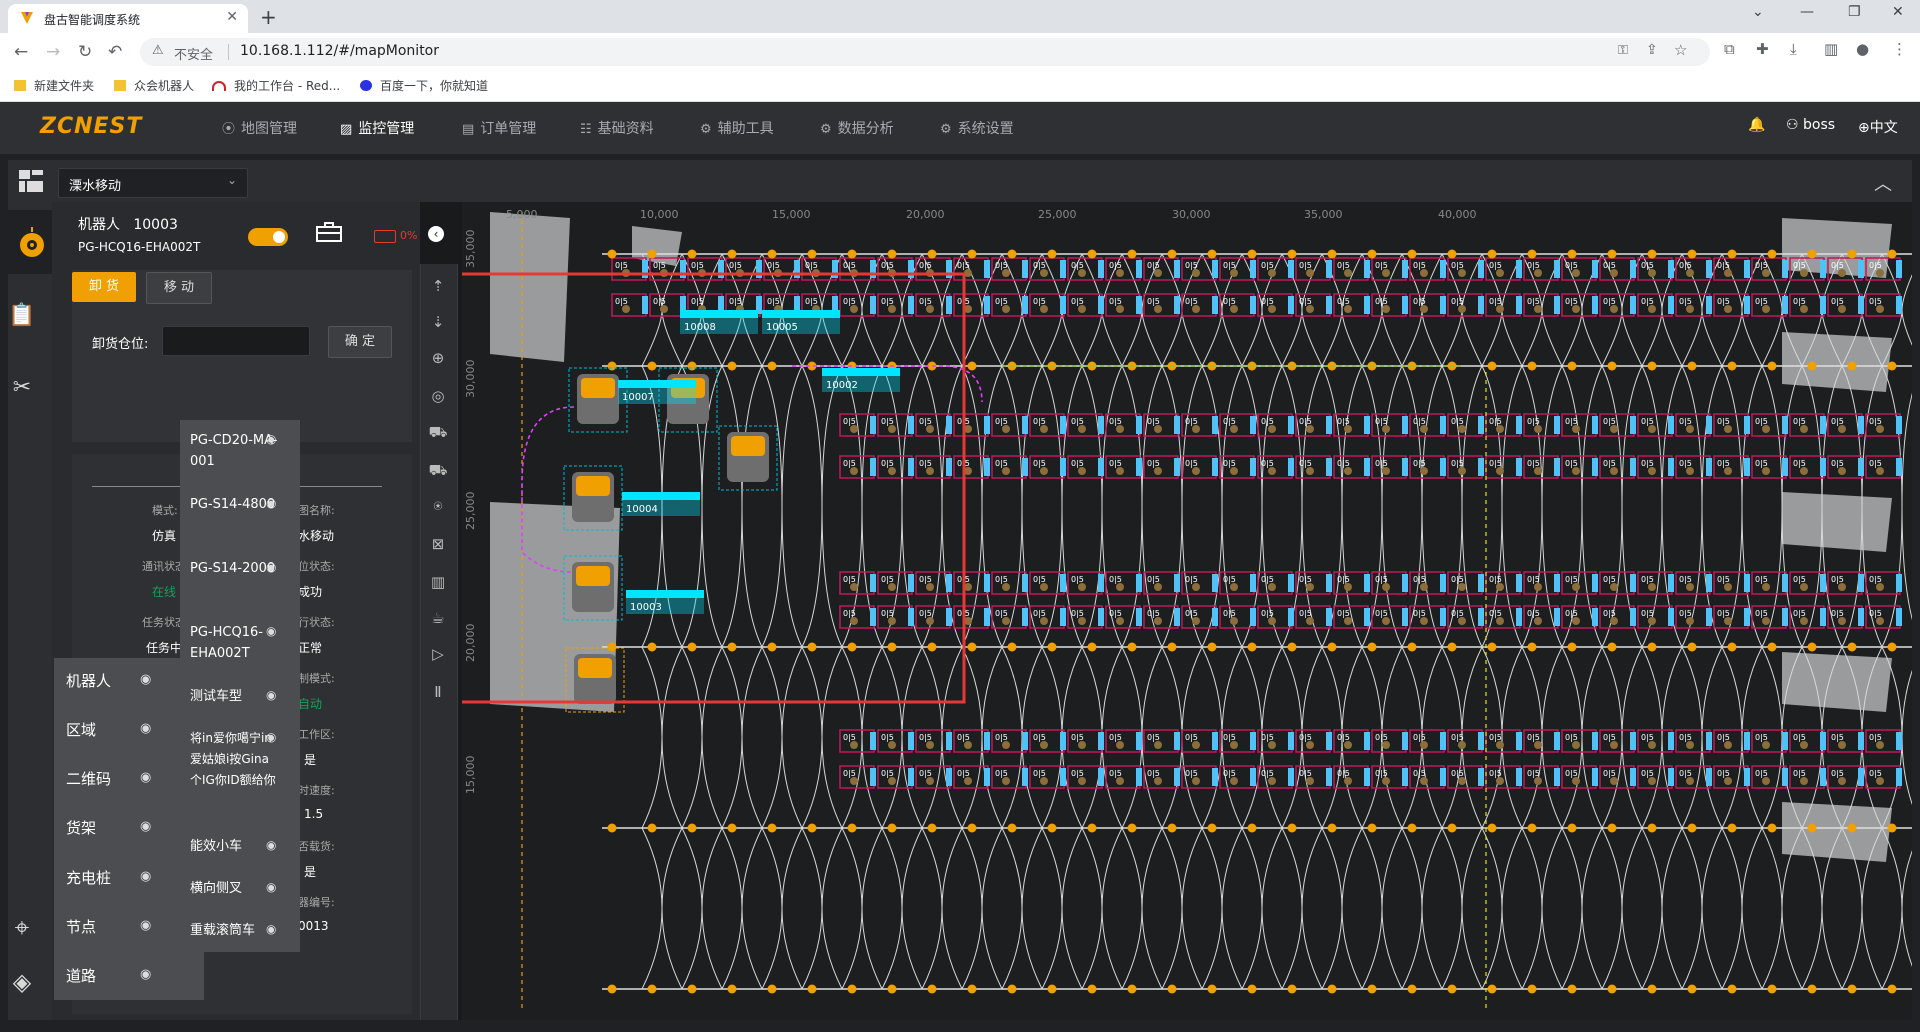 This screenshot has height=1032, width=1920. What do you see at coordinates (259, 128) in the screenshot?
I see `menu-map-management: ⦿ 地图管理` at bounding box center [259, 128].